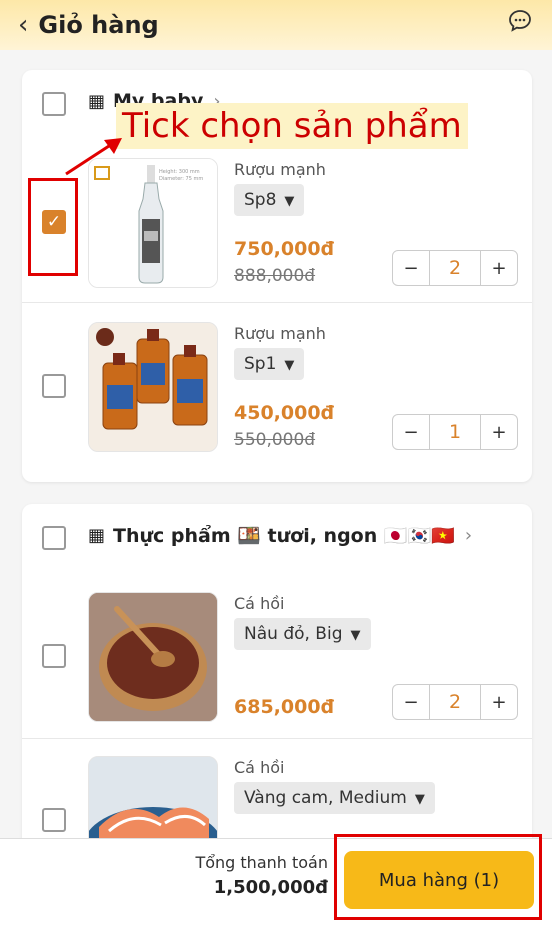 Image resolution: width=552 pixels, height=949 pixels. I want to click on product-old-price: 550,000đ, so click(275, 440).